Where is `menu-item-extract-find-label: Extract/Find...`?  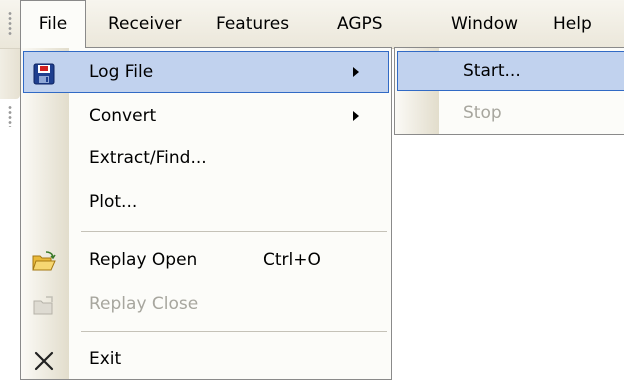
menu-item-extract-find-label: Extract/Find... is located at coordinates (148, 158).